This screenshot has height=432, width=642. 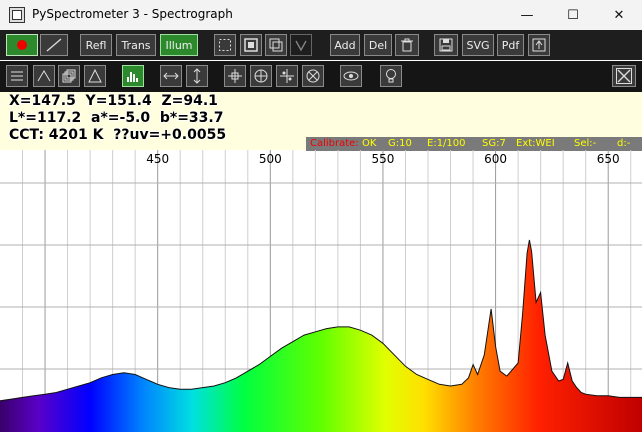 I want to click on x-tick-label: 500, so click(x=270, y=159).